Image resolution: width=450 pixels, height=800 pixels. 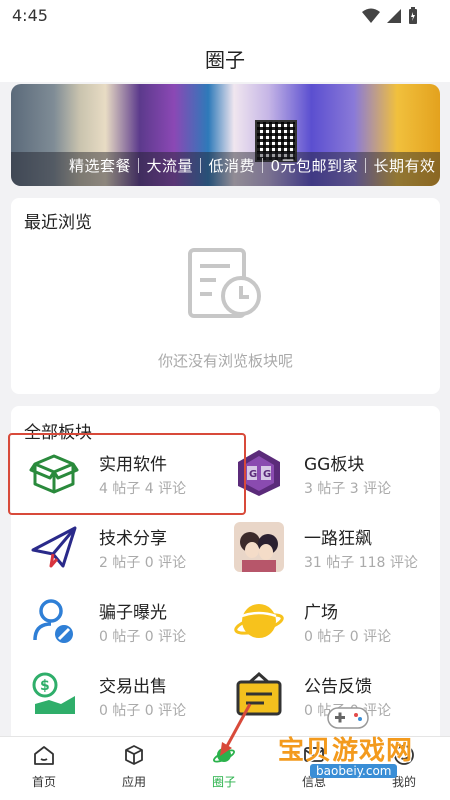 I want to click on banner-caption: 精选套餐｜大流量｜低消费｜0元包邮到家｜长期有效, so click(x=252, y=166).